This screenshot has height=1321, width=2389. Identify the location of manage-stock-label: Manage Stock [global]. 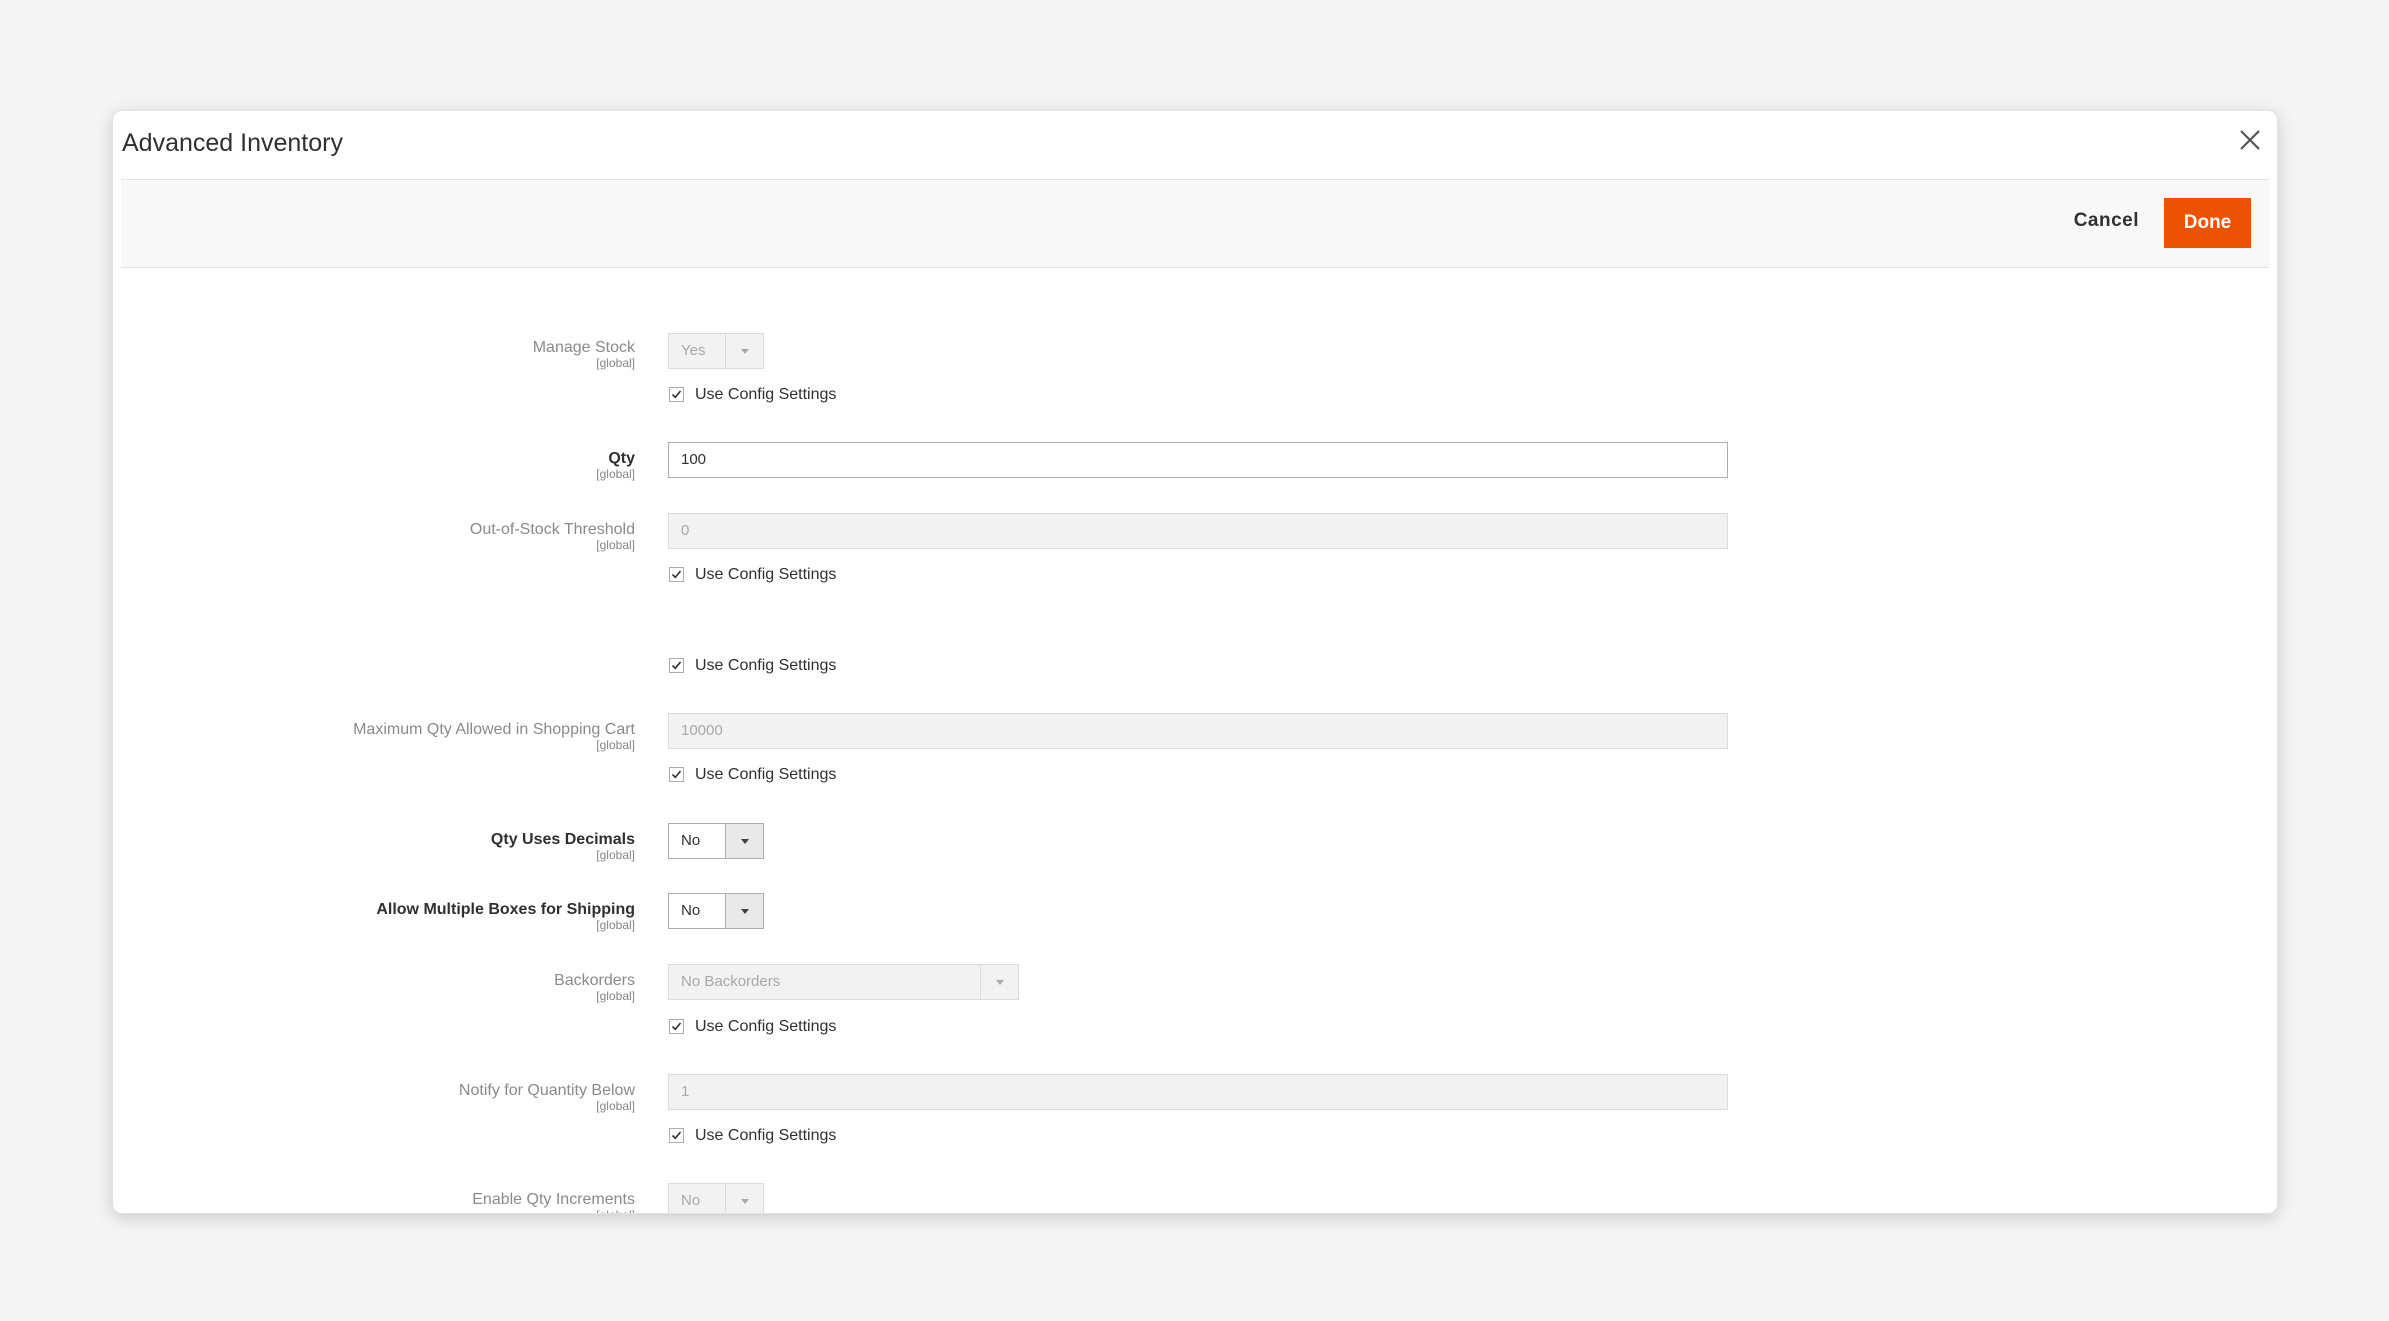
(584, 354).